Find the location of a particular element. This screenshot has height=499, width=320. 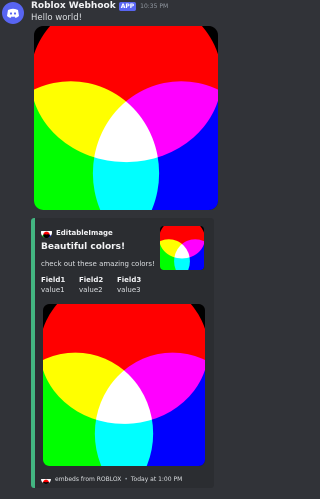

embed-author-name: EditableImage is located at coordinates (84, 233).